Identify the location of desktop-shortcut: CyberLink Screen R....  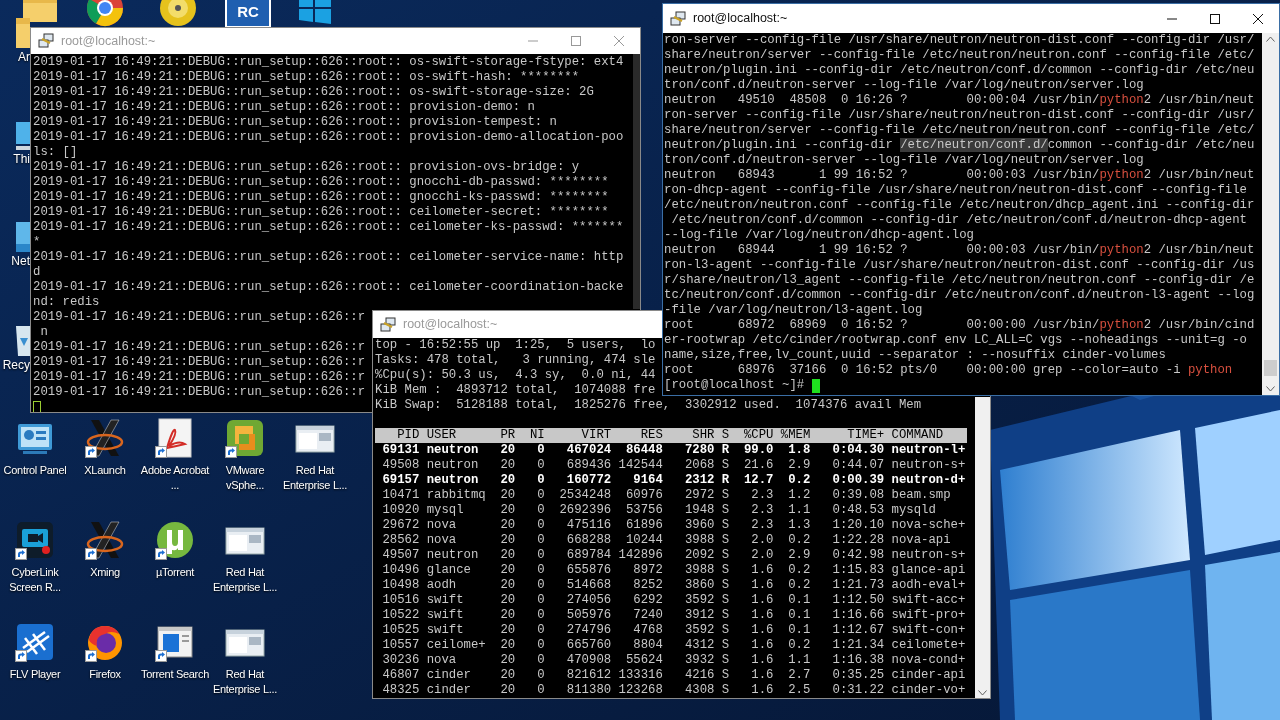
(35, 564).